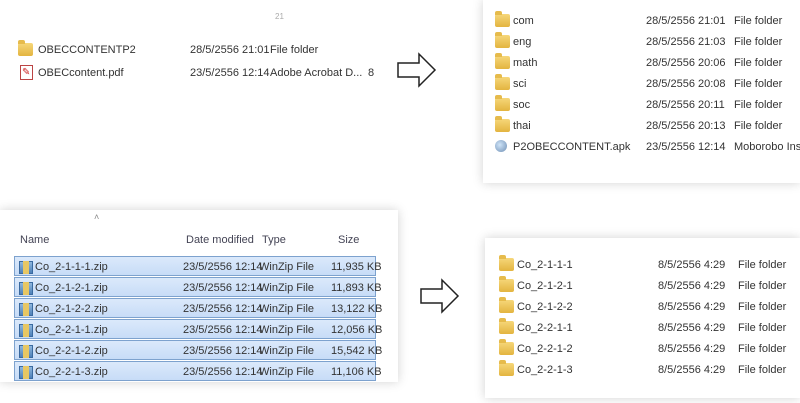 The height and width of the screenshot is (403, 800). I want to click on file-row: math 28/5/2556 20:06 File folder, so click(641, 63).